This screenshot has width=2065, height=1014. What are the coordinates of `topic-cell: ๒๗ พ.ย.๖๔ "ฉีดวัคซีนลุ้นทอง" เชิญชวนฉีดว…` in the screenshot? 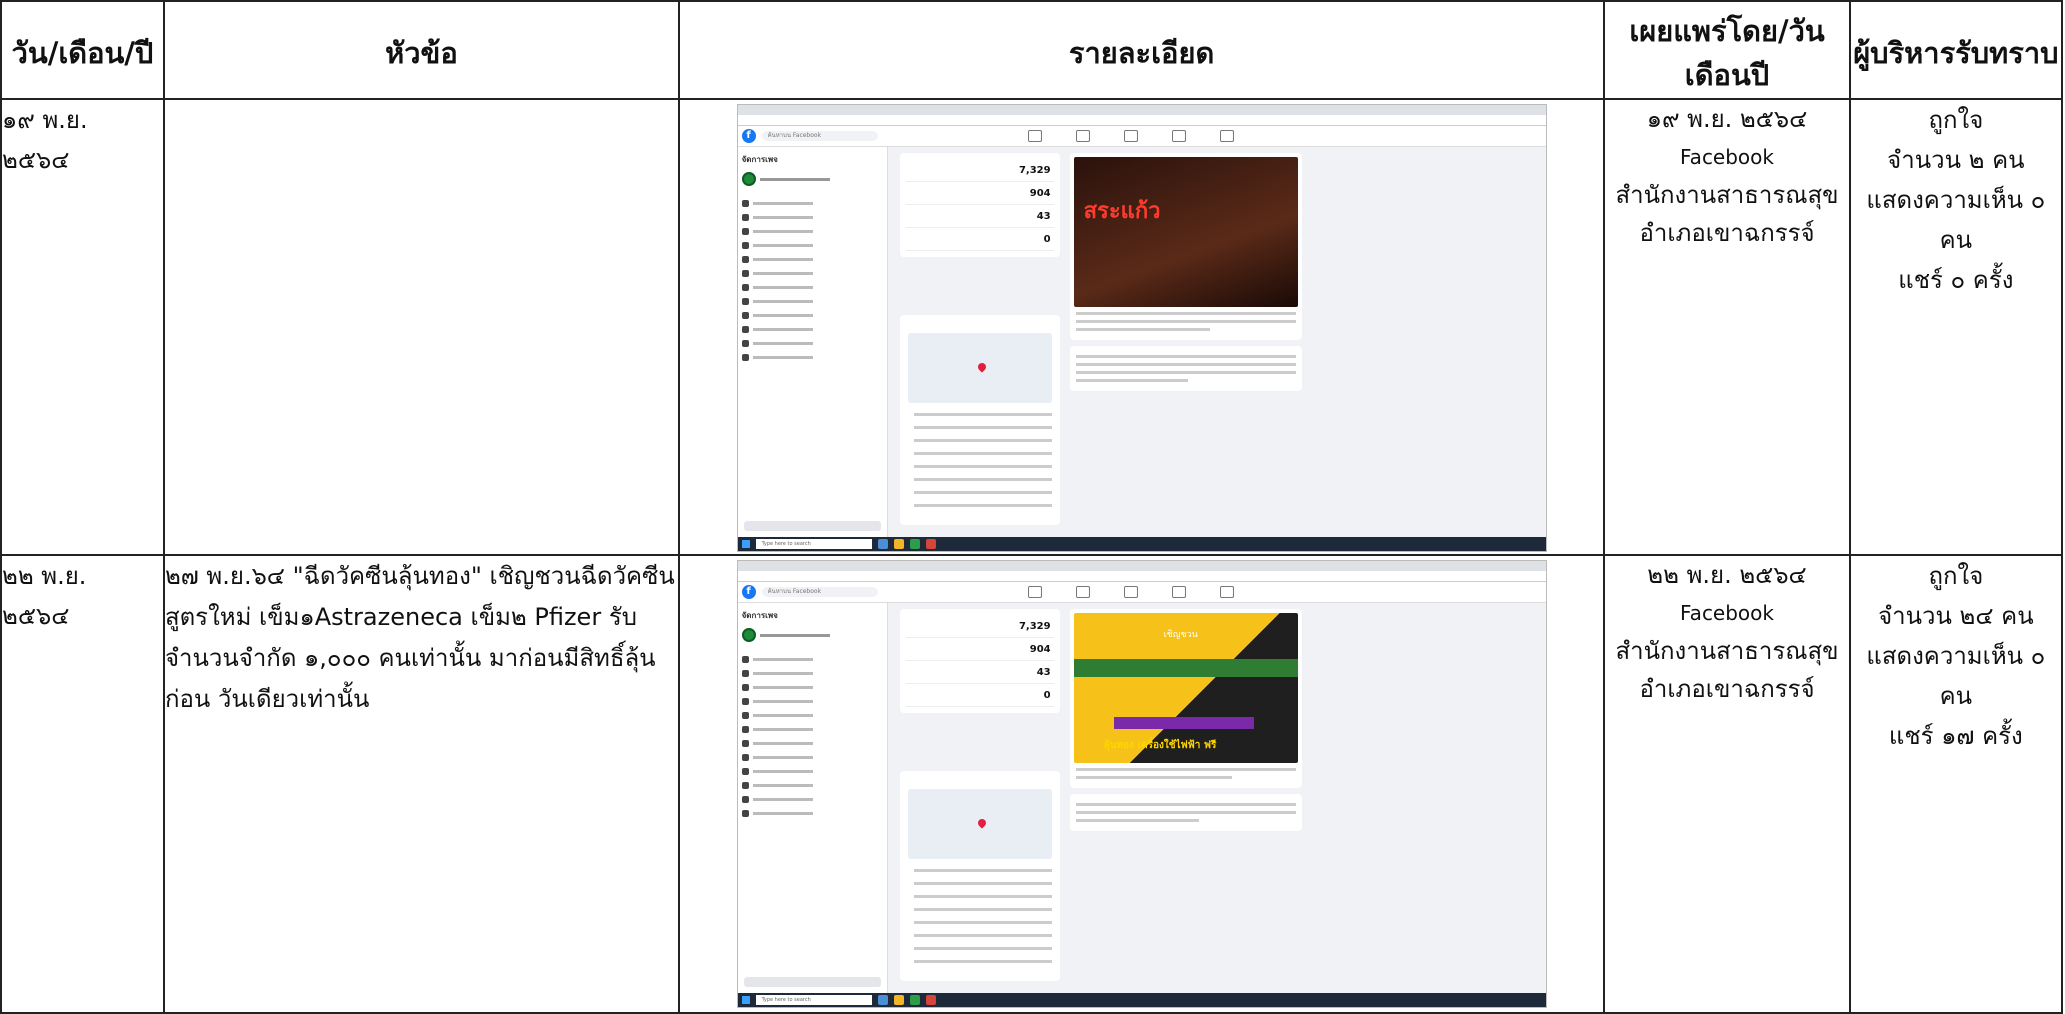 It's located at (421, 784).